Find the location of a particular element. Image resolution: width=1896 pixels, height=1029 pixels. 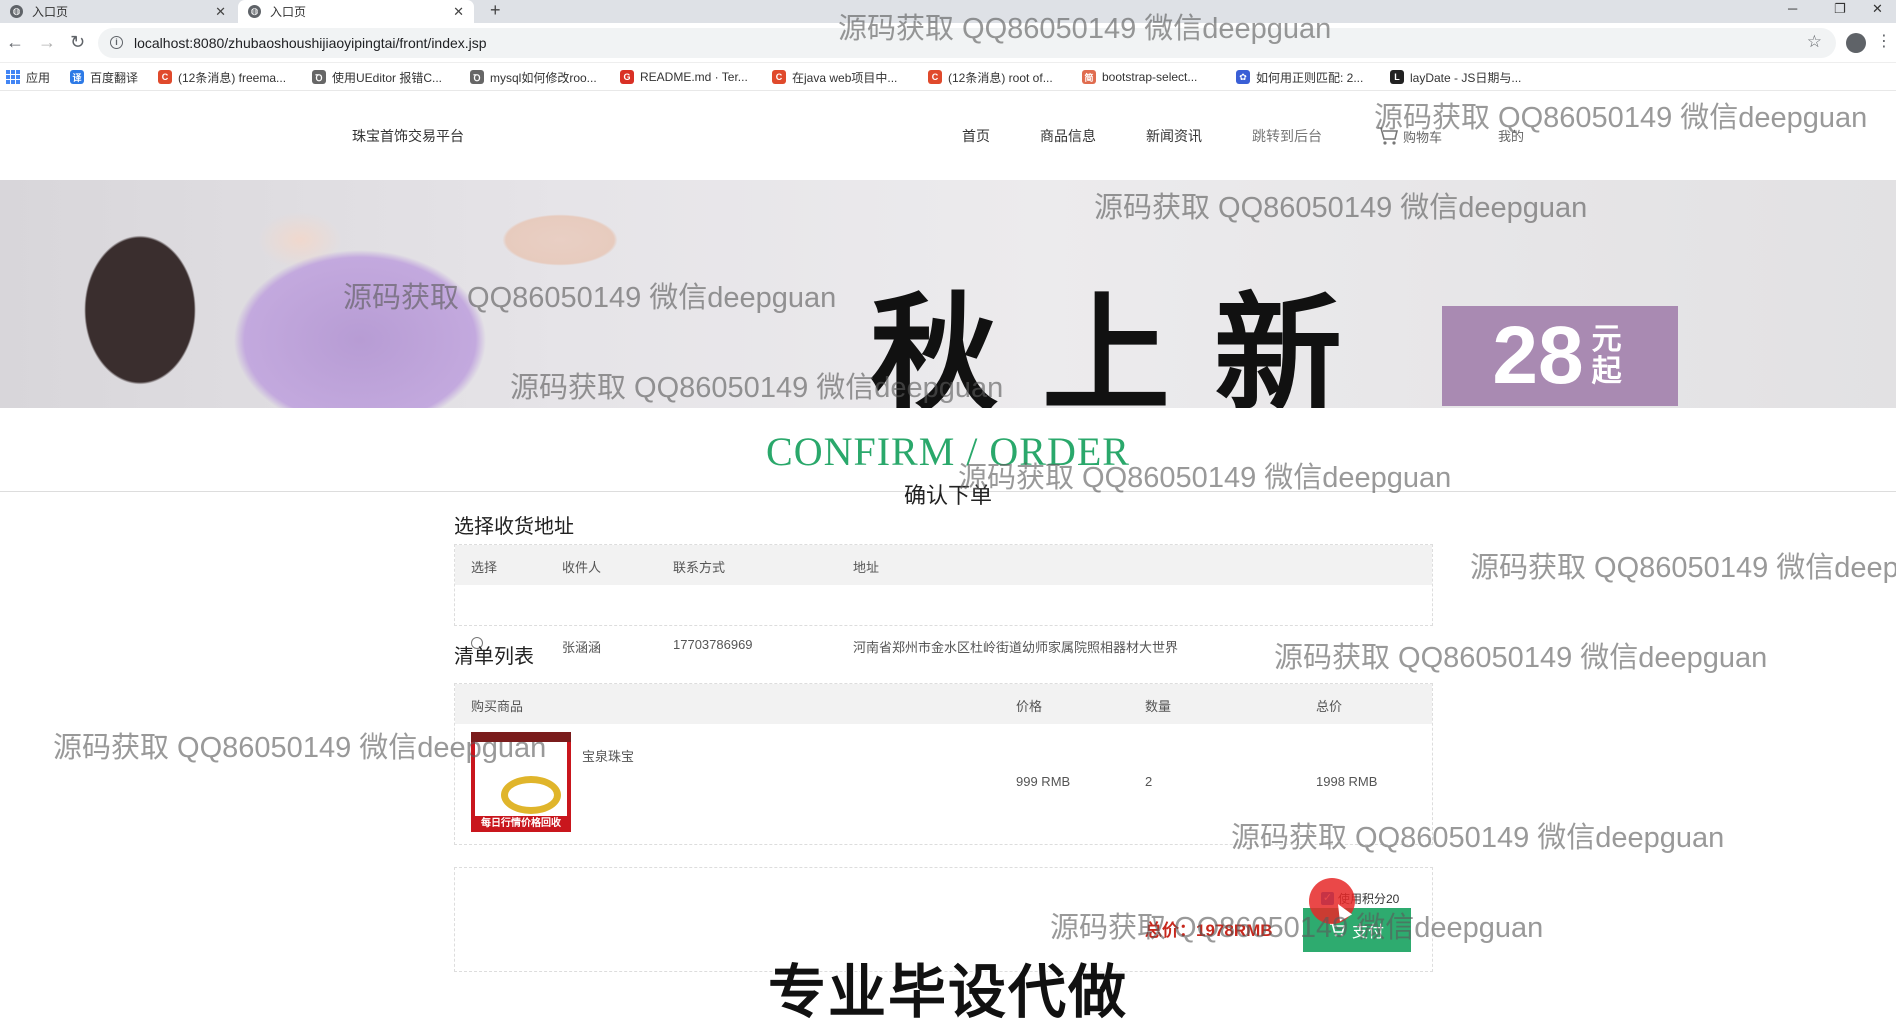

total-cell: 1998 RMB is located at coordinates (1347, 781).